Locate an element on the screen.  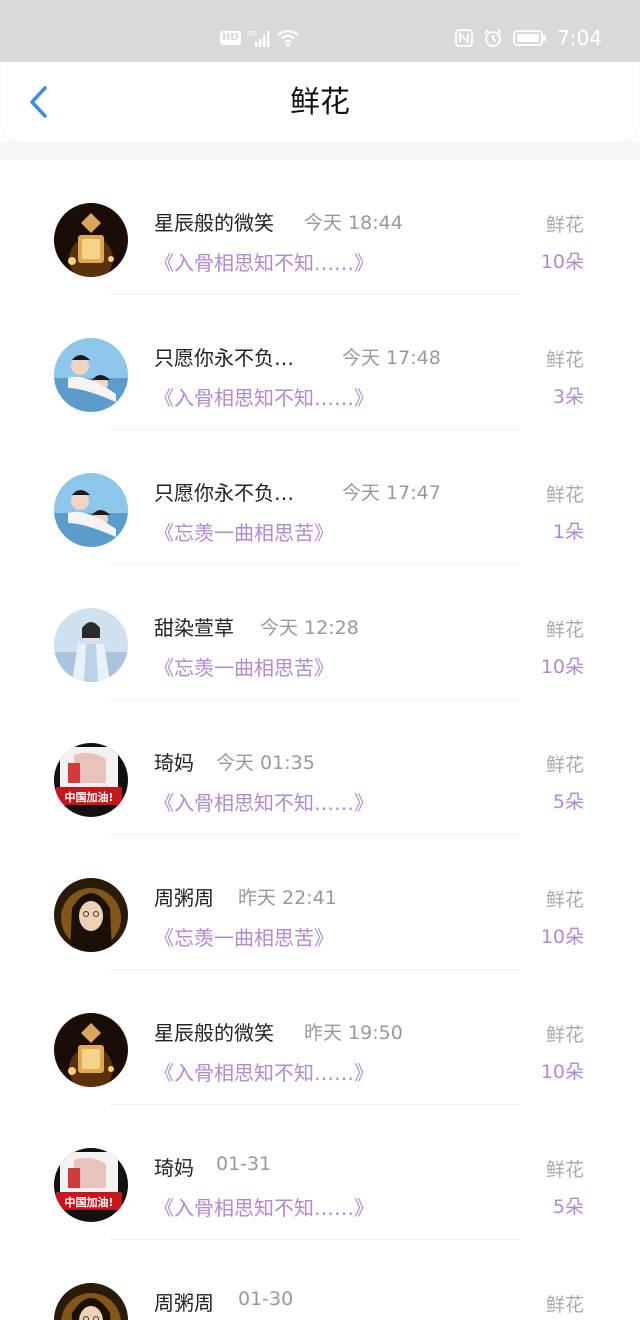
sent-time: 今天 17:47 is located at coordinates (391, 493).